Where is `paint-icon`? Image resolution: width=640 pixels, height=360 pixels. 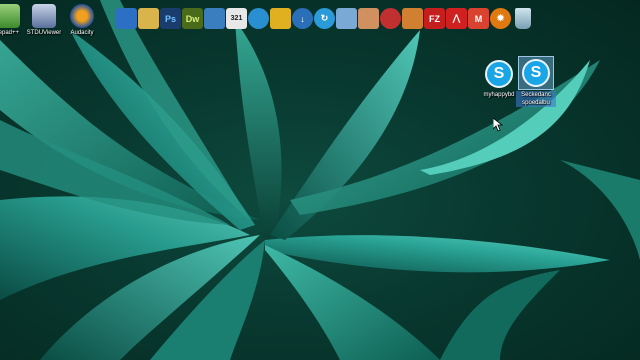 paint-icon is located at coordinates (412, 18).